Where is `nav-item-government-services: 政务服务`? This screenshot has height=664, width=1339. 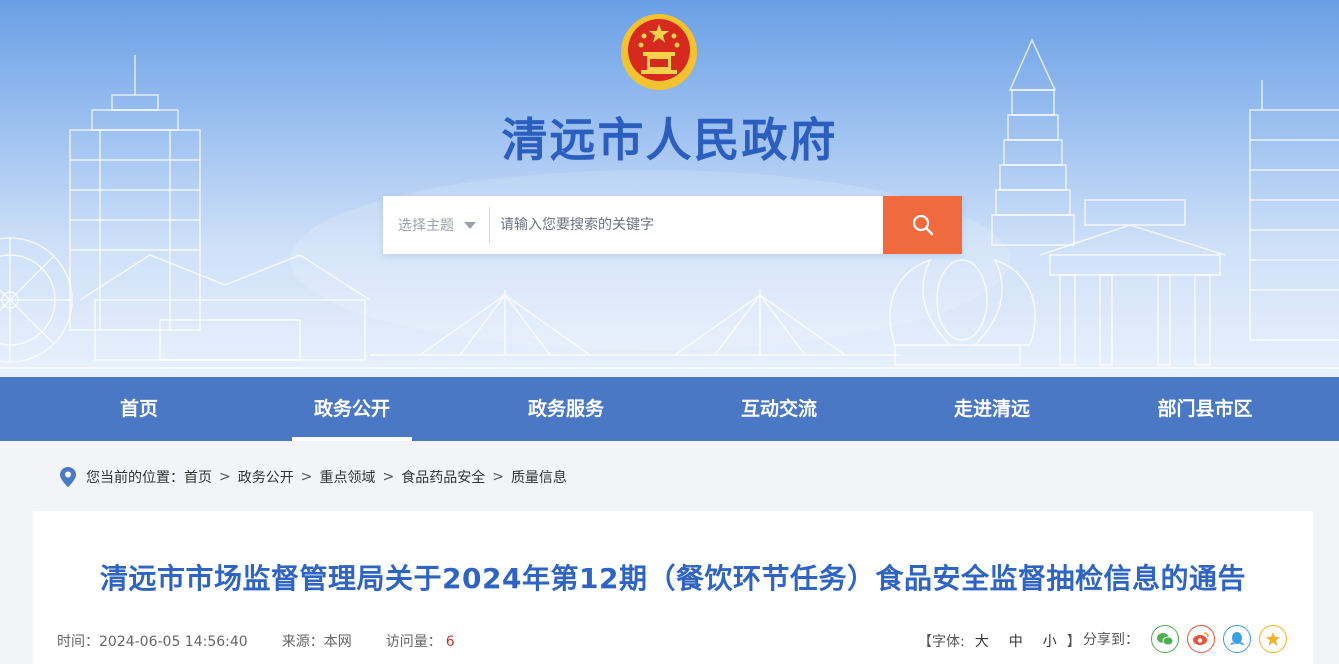
nav-item-government-services: 政务服务 is located at coordinates (566, 409).